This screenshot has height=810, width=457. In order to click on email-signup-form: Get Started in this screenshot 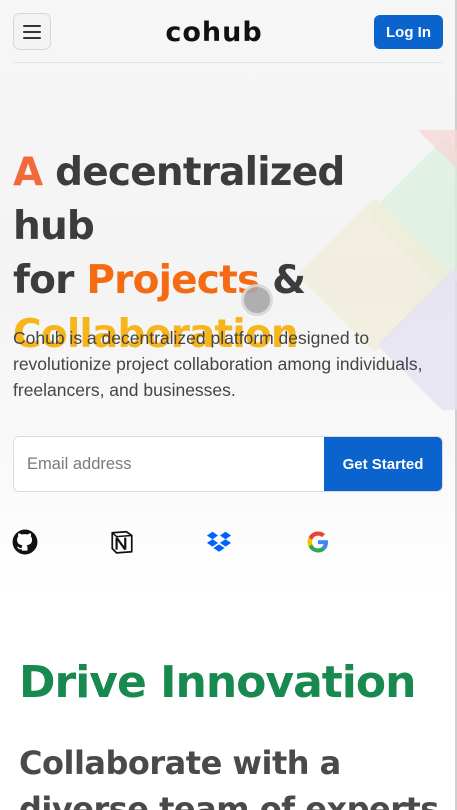, I will do `click(228, 464)`.